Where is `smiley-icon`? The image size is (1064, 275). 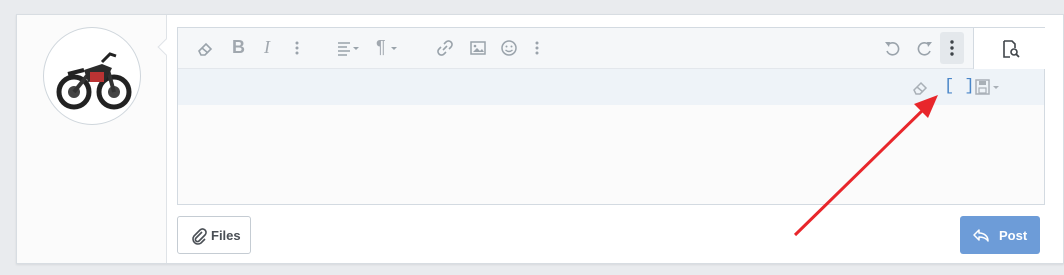 smiley-icon is located at coordinates (509, 48).